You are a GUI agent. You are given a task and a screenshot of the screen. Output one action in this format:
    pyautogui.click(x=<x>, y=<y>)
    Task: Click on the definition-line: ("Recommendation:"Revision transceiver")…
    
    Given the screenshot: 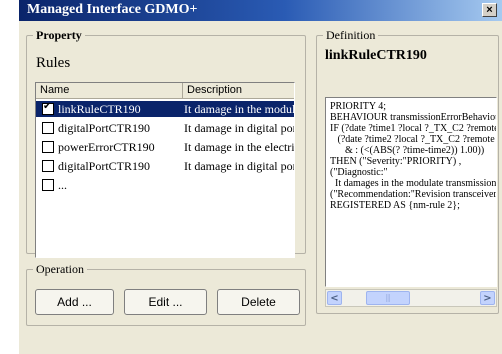 What is the action you would take?
    pyautogui.click(x=413, y=194)
    